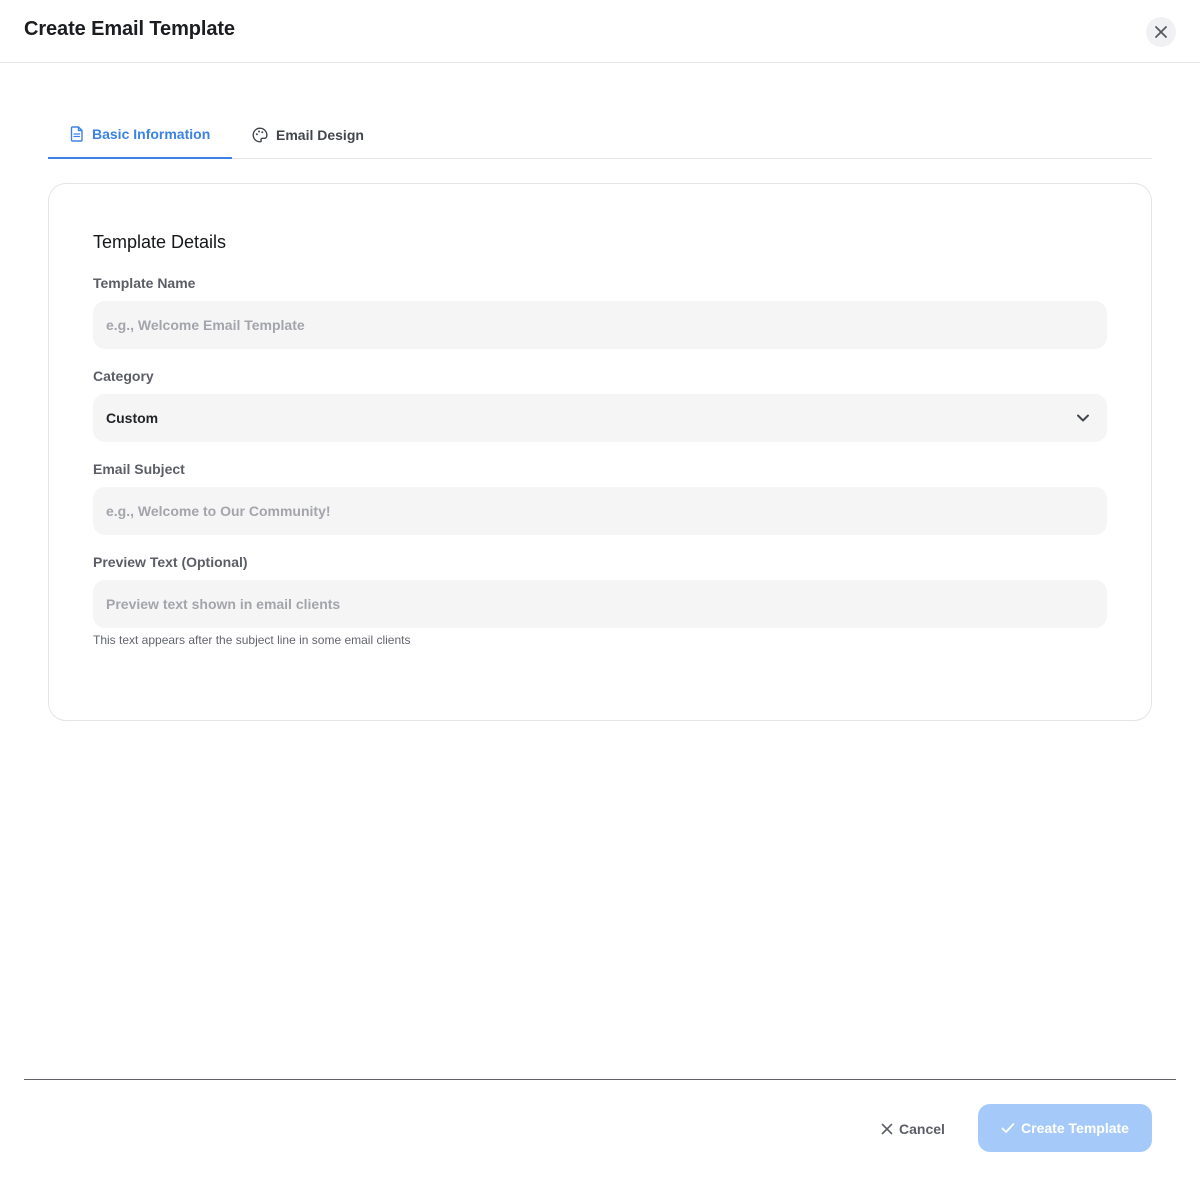 This screenshot has width=1200, height=1200. I want to click on tab-email-design: Email Design, so click(308, 134).